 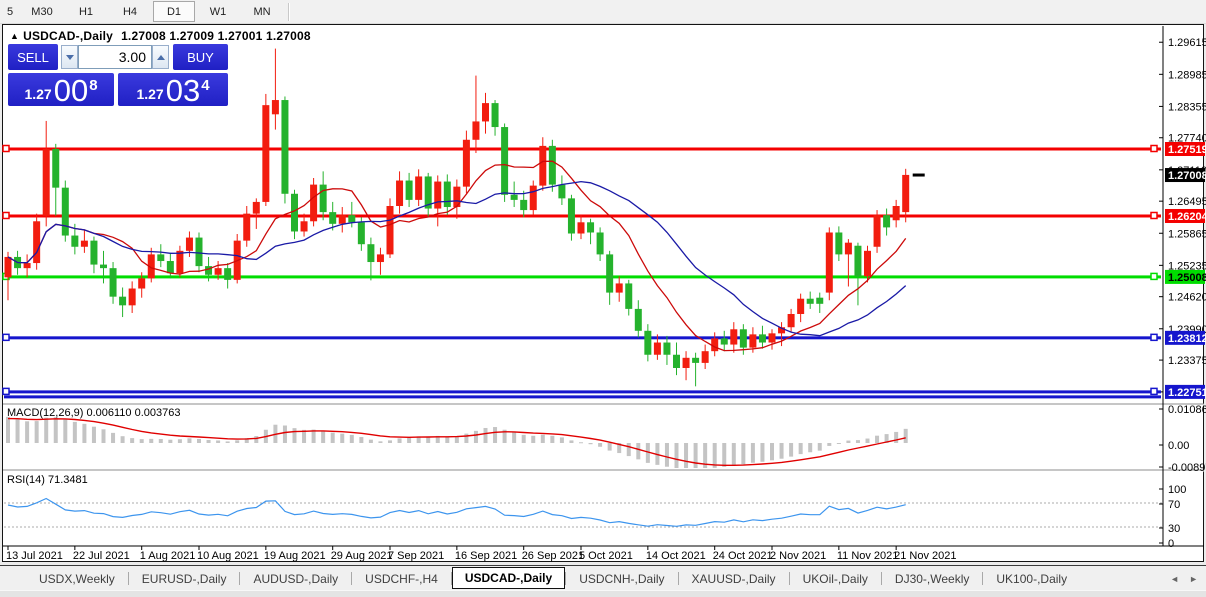 What do you see at coordinates (6, 391) in the screenshot?
I see `hline-marker-left` at bounding box center [6, 391].